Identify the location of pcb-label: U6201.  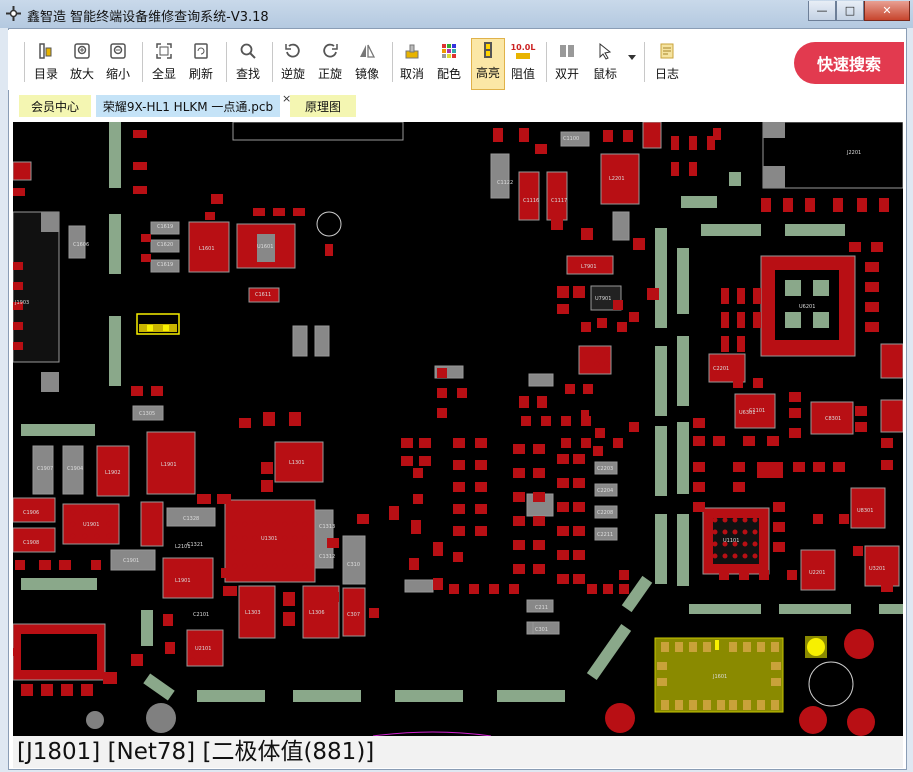
(807, 307).